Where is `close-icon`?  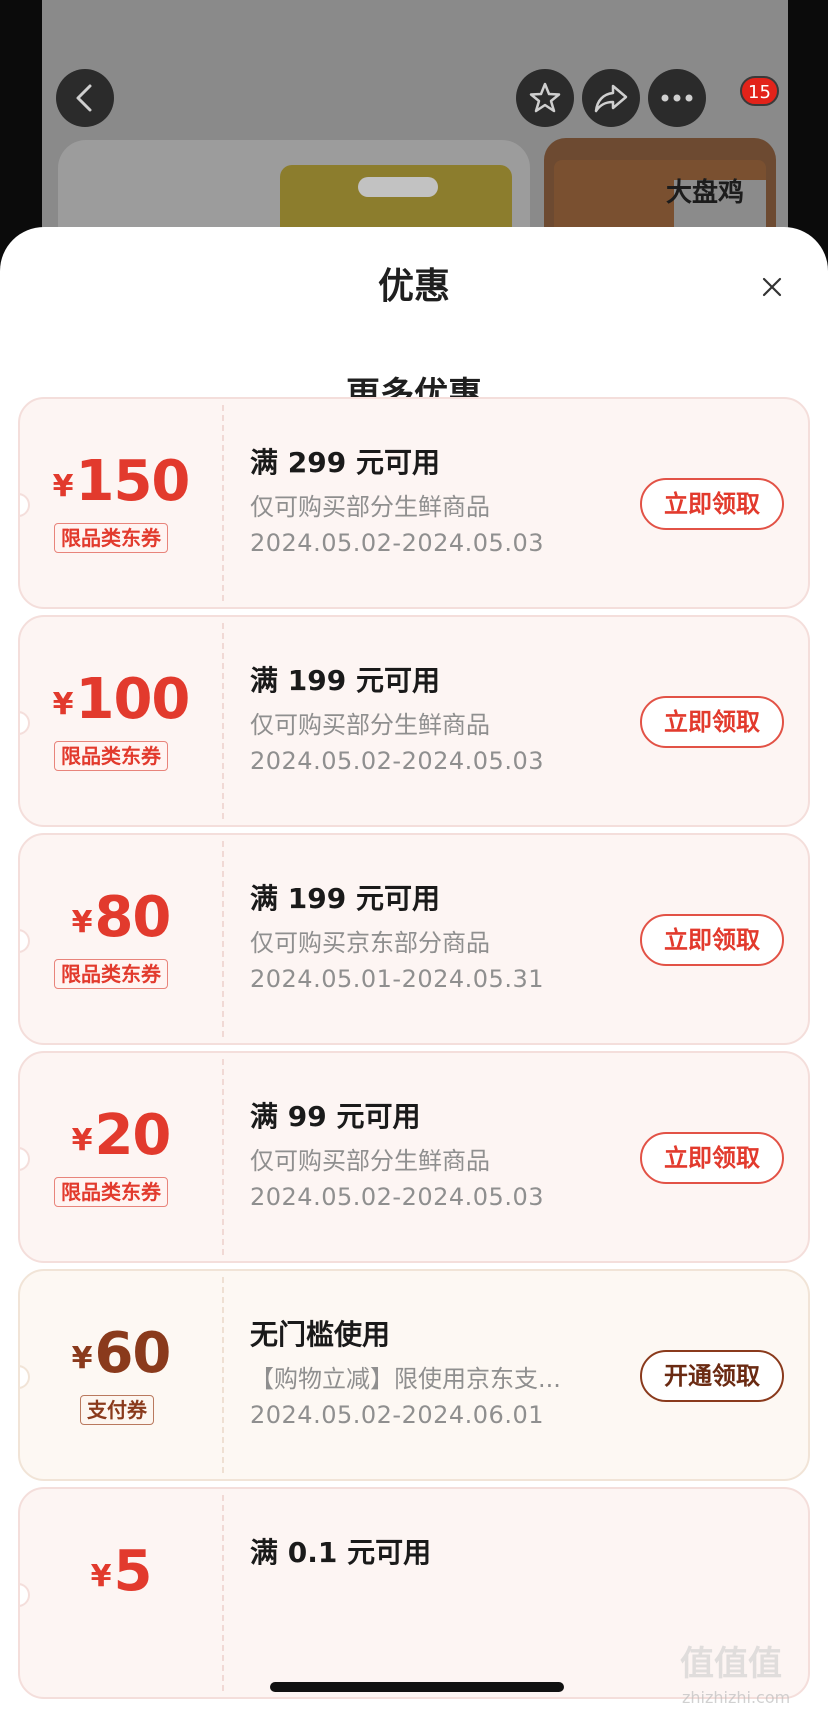 close-icon is located at coordinates (772, 287).